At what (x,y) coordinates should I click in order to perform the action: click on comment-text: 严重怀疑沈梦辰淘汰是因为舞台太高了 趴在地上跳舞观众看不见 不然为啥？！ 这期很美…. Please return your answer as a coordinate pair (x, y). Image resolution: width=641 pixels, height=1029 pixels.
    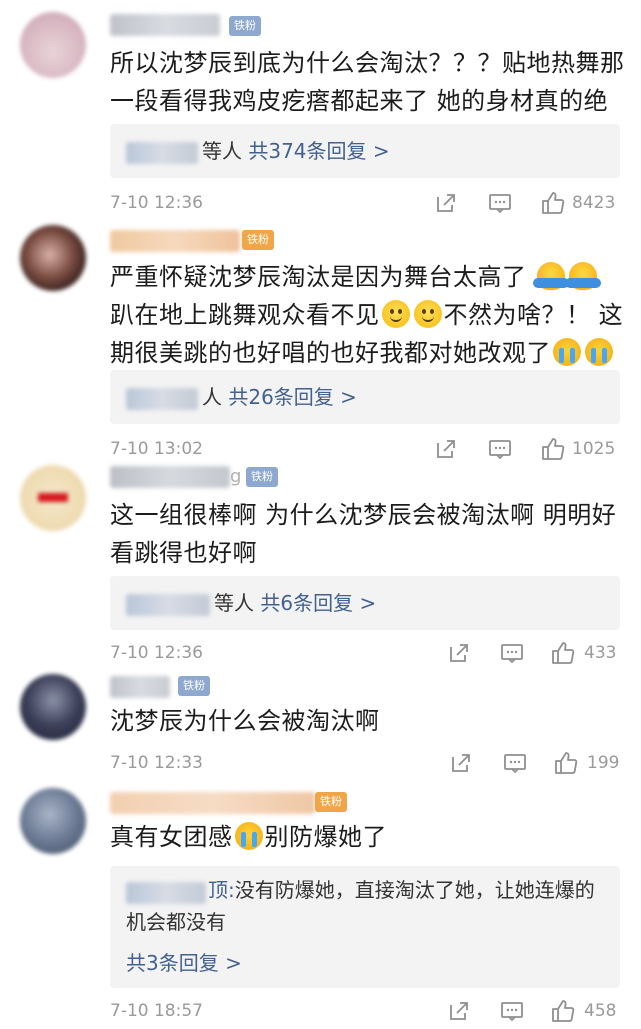
    Looking at the image, I should click on (367, 314).